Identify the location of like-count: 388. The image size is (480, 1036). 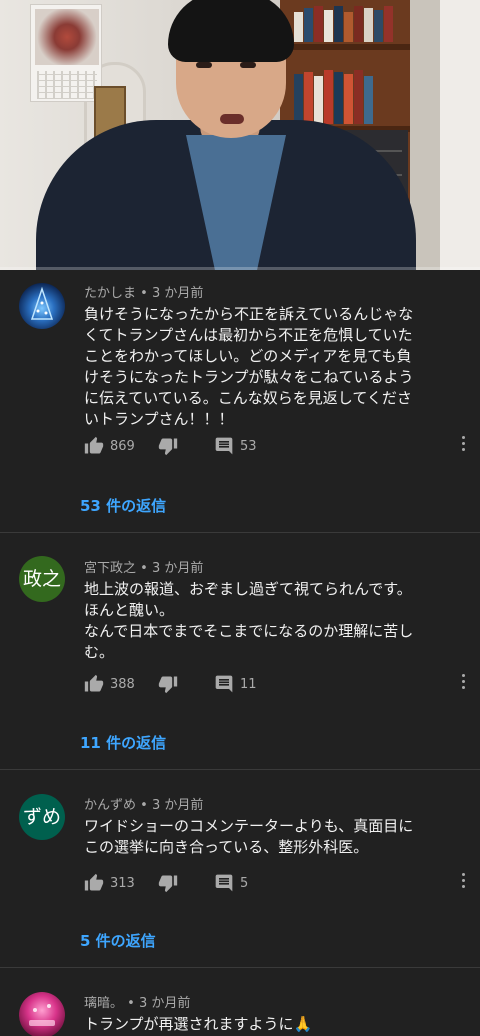
(122, 684).